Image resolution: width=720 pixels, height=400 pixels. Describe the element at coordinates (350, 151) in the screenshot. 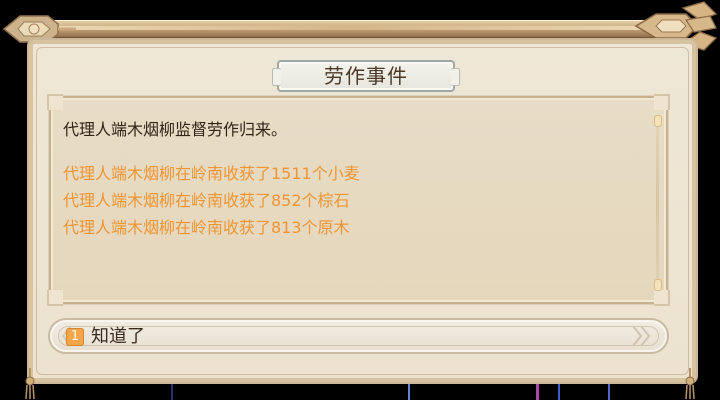

I see `message-gap` at that location.